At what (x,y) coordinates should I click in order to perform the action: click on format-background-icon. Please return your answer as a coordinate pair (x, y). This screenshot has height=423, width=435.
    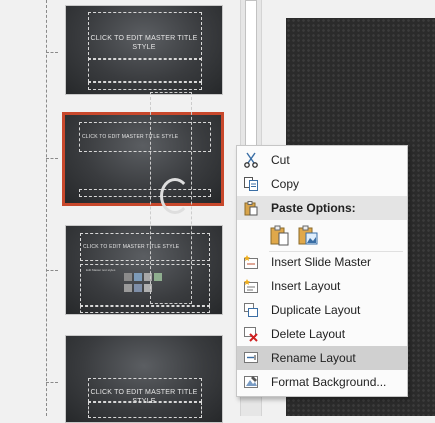
    Looking at the image, I should click on (251, 382).